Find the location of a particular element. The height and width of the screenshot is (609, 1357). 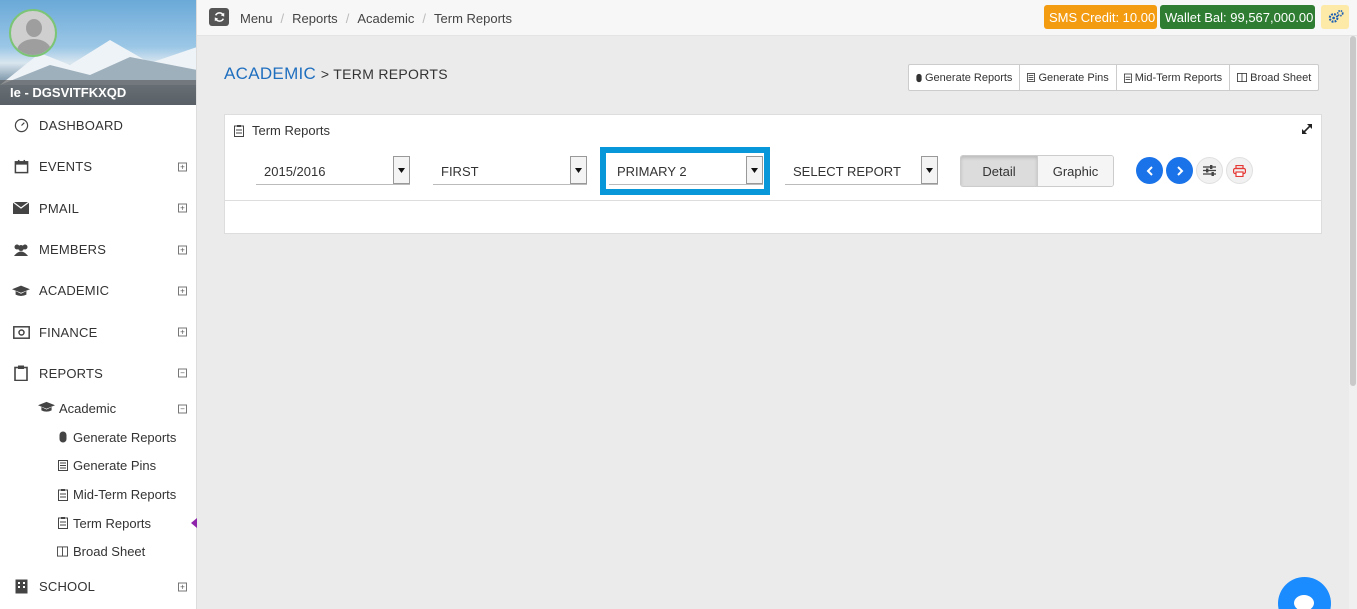

detail-view-button: Detail is located at coordinates (999, 171).